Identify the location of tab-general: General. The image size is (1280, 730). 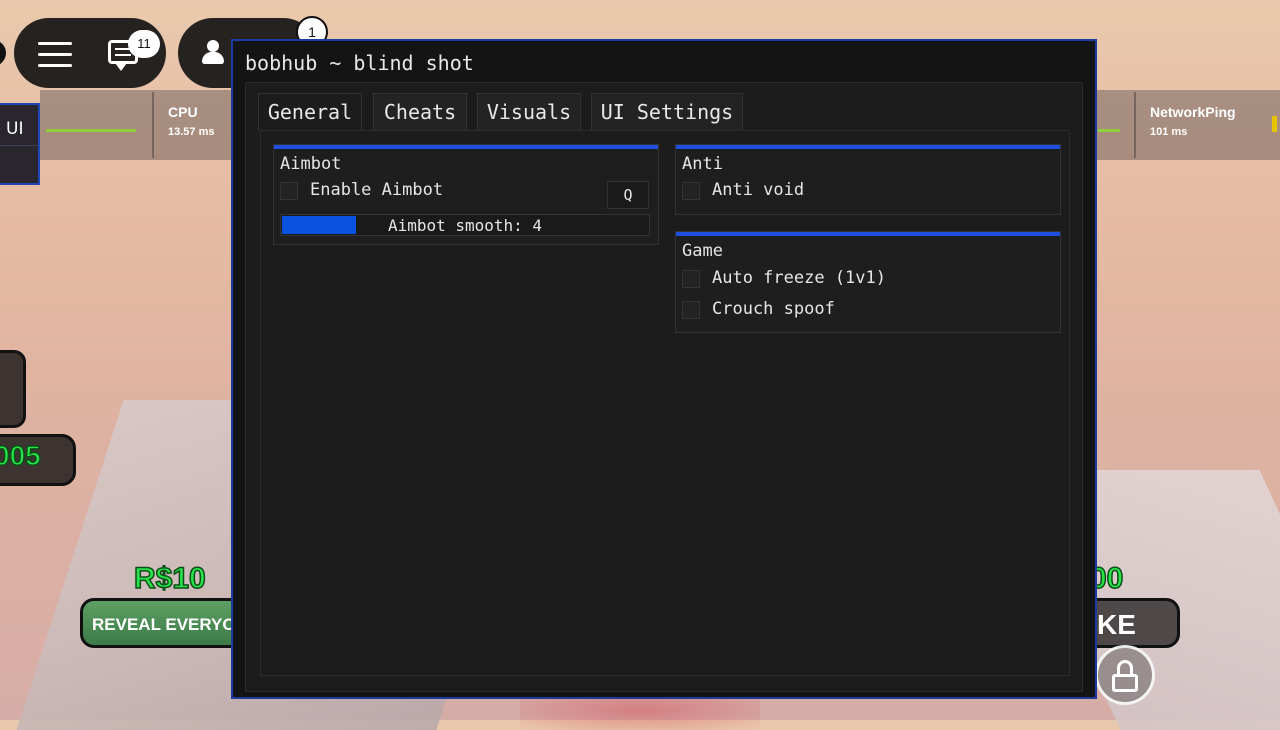
(310, 112).